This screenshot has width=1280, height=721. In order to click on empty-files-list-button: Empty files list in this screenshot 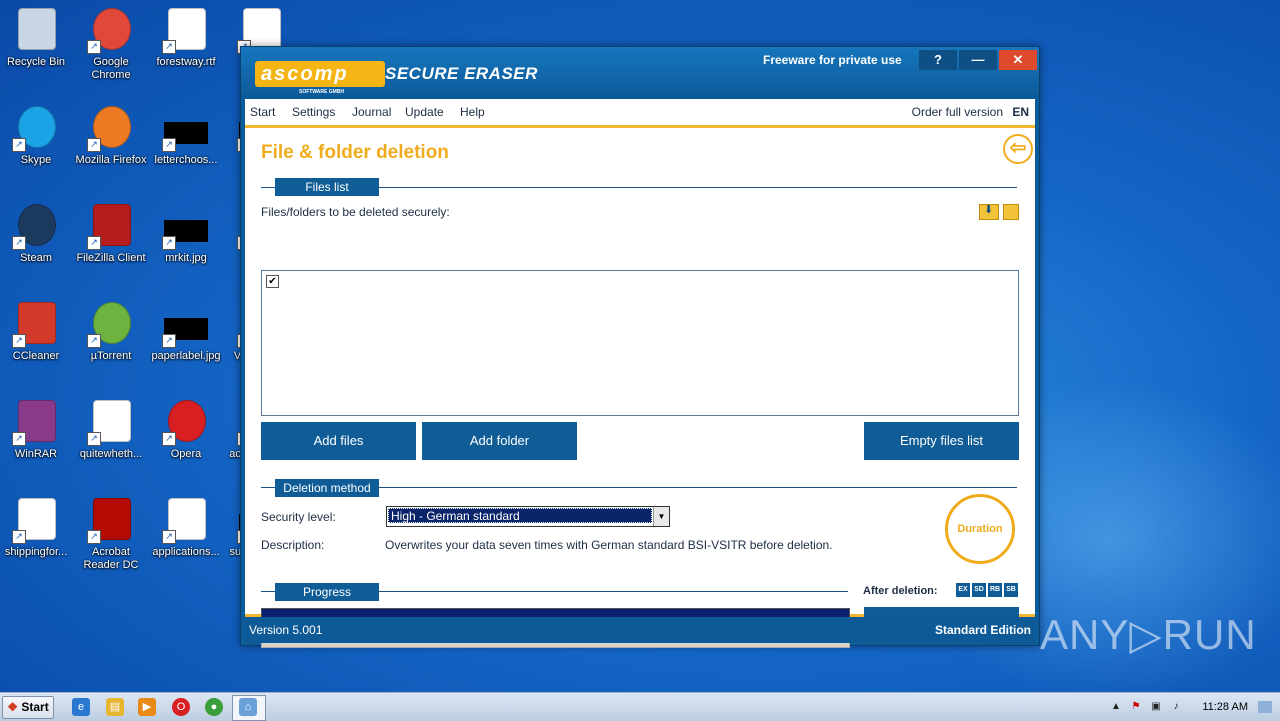, I will do `click(941, 441)`.